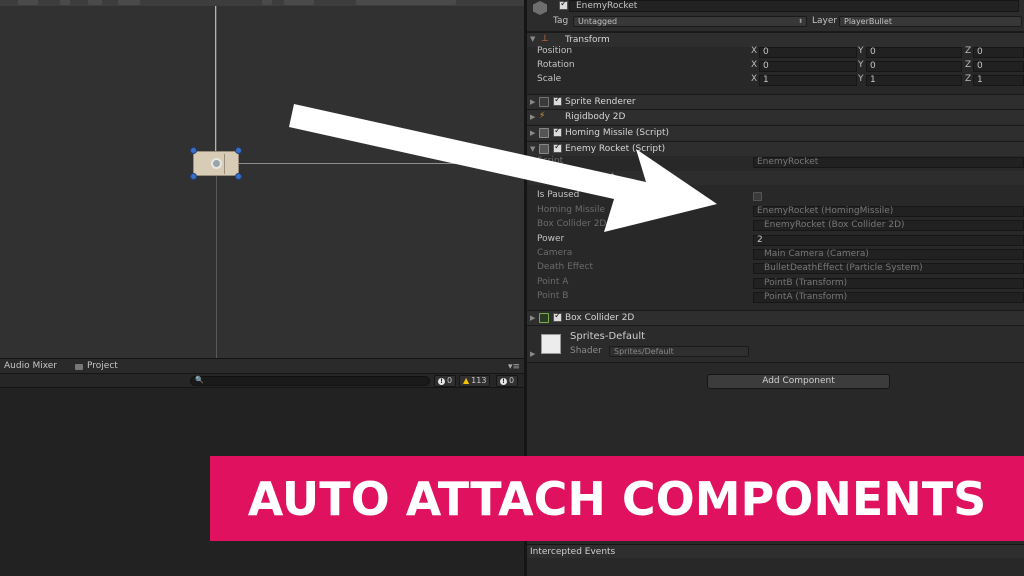 The image size is (1024, 576). I want to click on rect-handle-top-left, so click(193, 150).